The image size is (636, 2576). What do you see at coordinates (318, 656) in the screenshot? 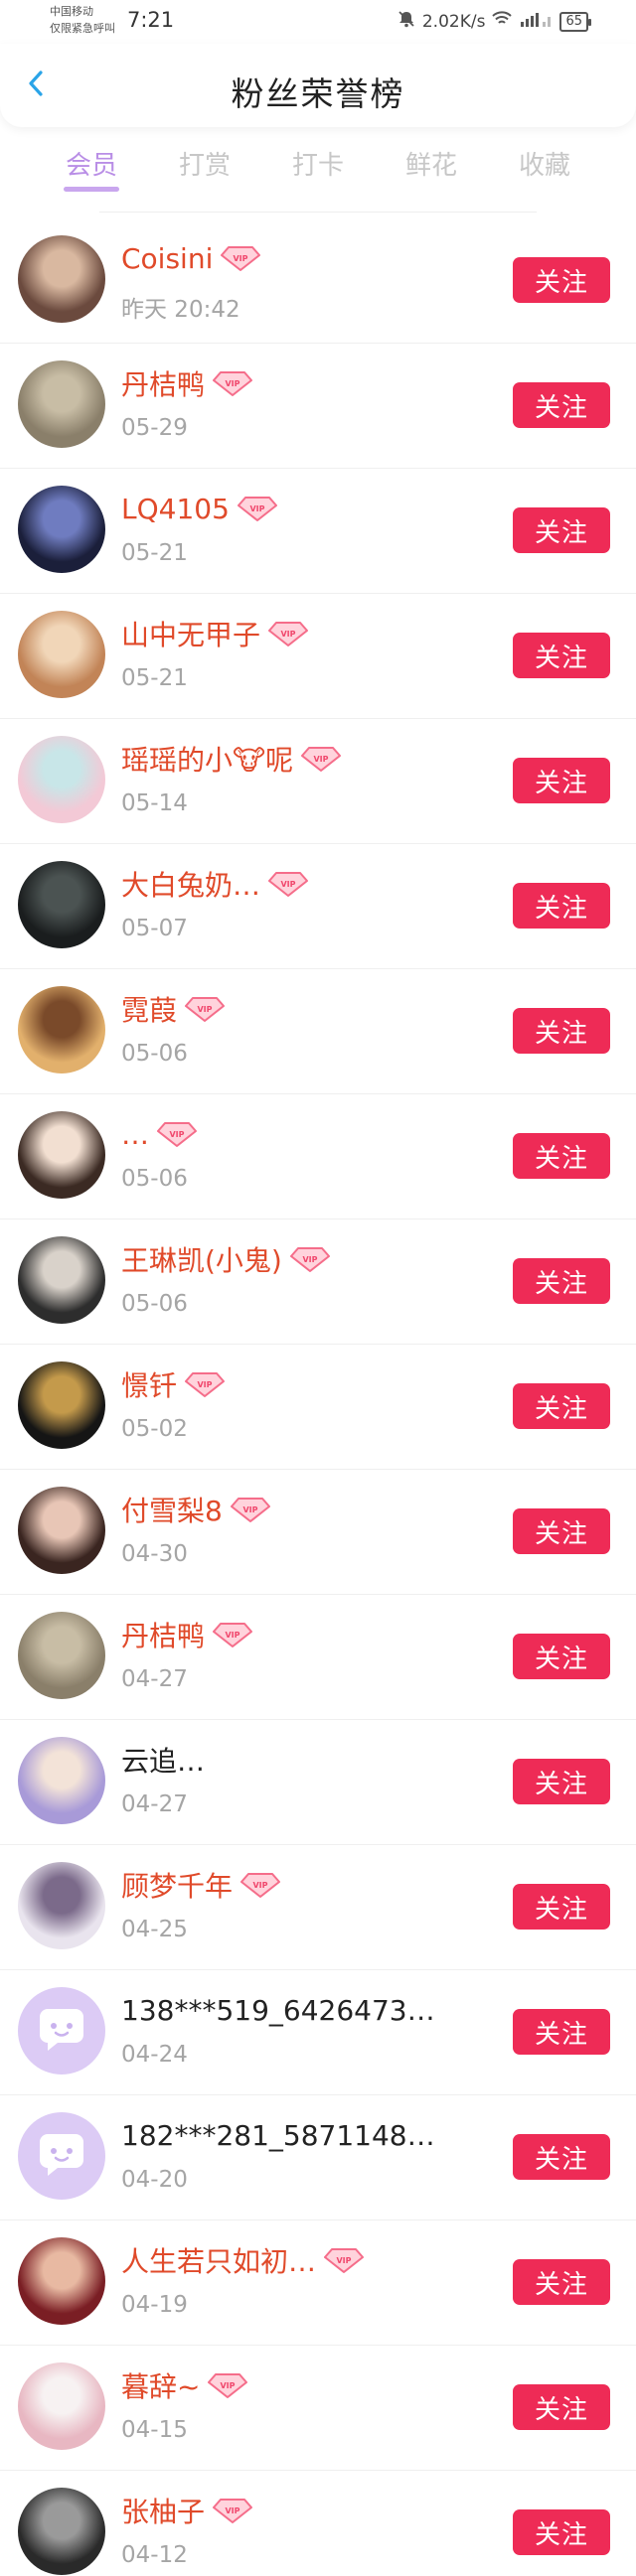
I see `list-item: 山中无甲子 VIP 05-21 关注` at bounding box center [318, 656].